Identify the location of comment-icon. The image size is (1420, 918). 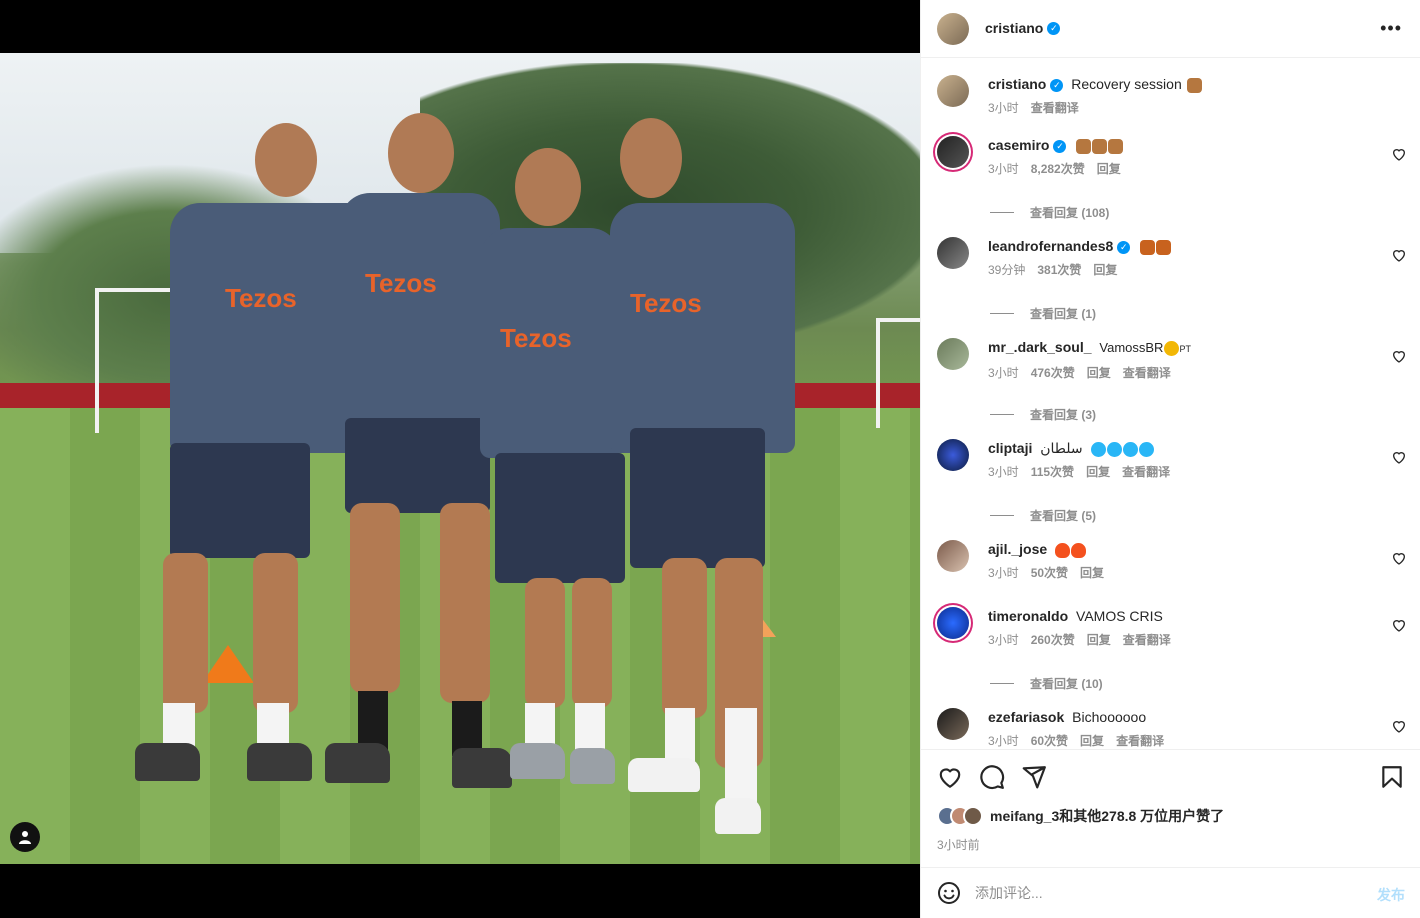
(992, 777).